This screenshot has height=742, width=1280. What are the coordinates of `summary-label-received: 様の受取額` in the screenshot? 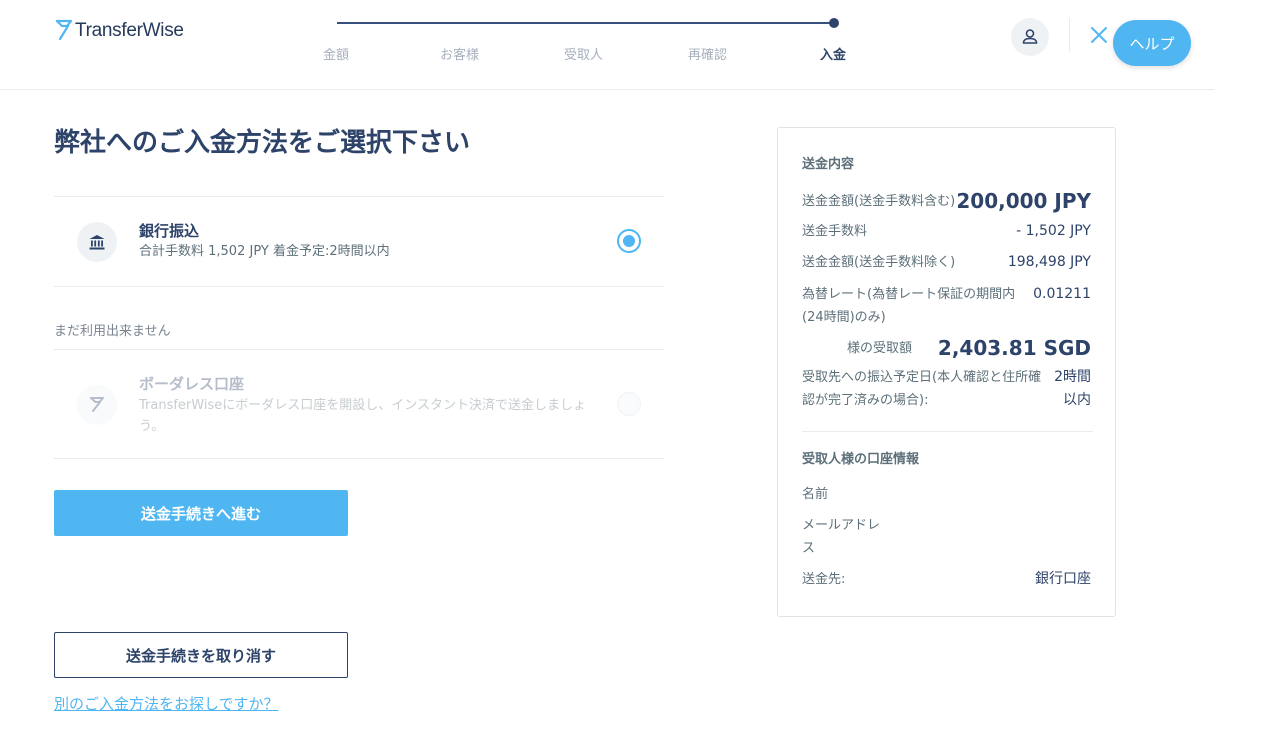 It's located at (880, 348).